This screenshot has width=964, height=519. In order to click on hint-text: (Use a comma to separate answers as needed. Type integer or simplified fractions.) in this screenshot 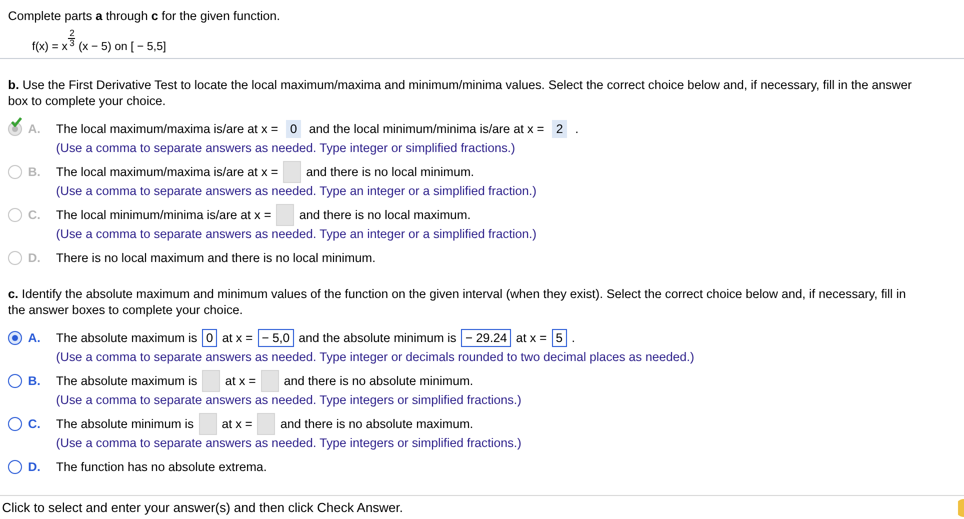, I will do `click(286, 149)`.